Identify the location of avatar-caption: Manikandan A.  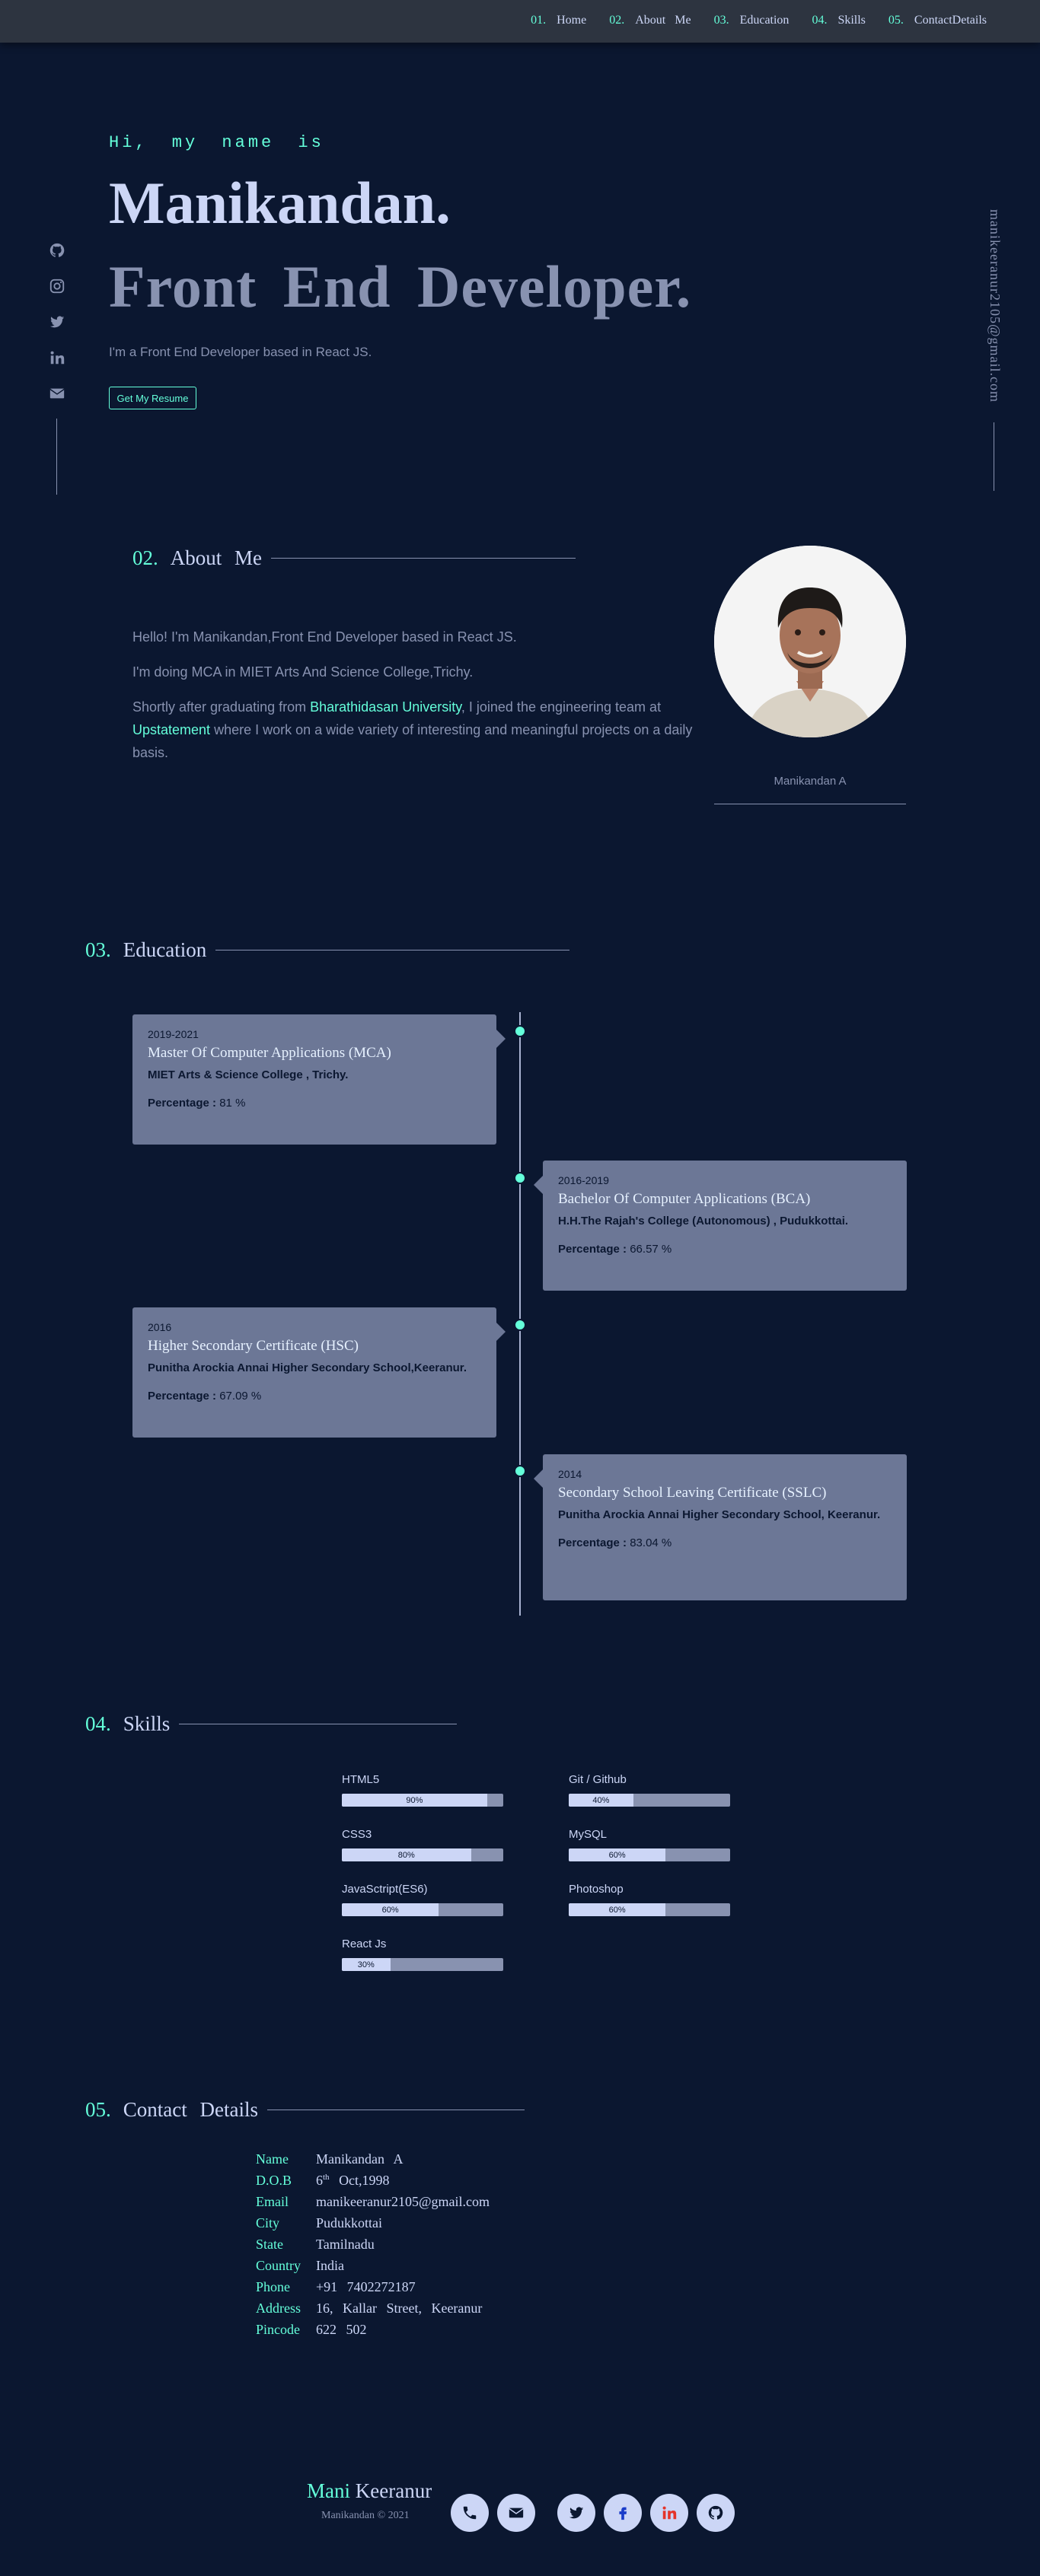
(810, 781).